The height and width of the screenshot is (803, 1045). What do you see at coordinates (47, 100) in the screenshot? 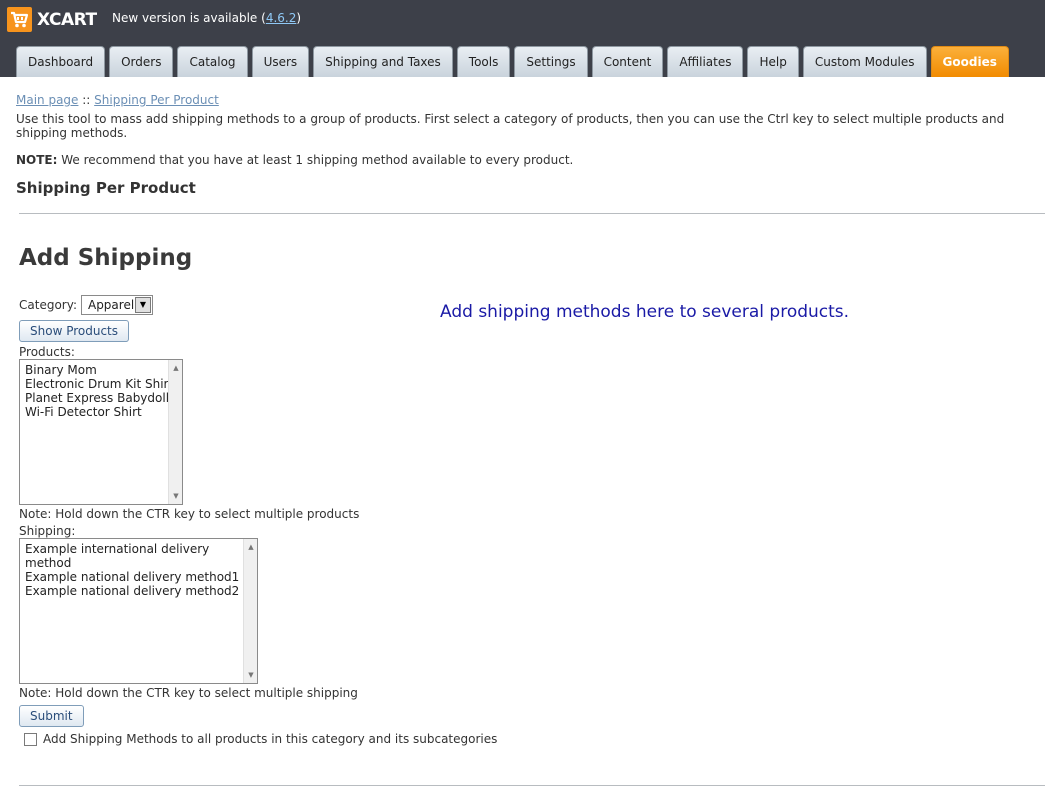
I see `breadcrumb-main-page: Main page` at bounding box center [47, 100].